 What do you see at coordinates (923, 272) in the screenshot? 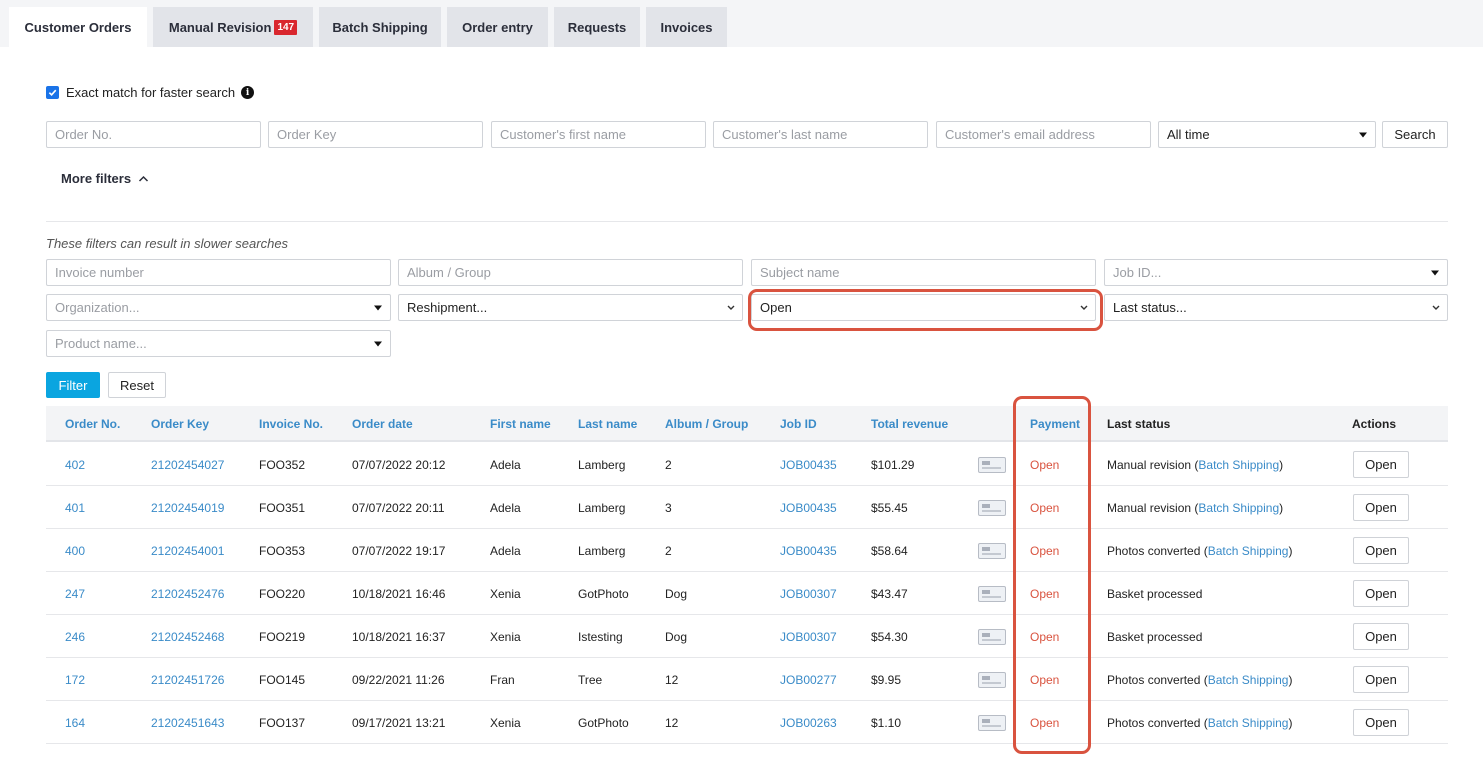
I see `subject-name-input: Subject name` at bounding box center [923, 272].